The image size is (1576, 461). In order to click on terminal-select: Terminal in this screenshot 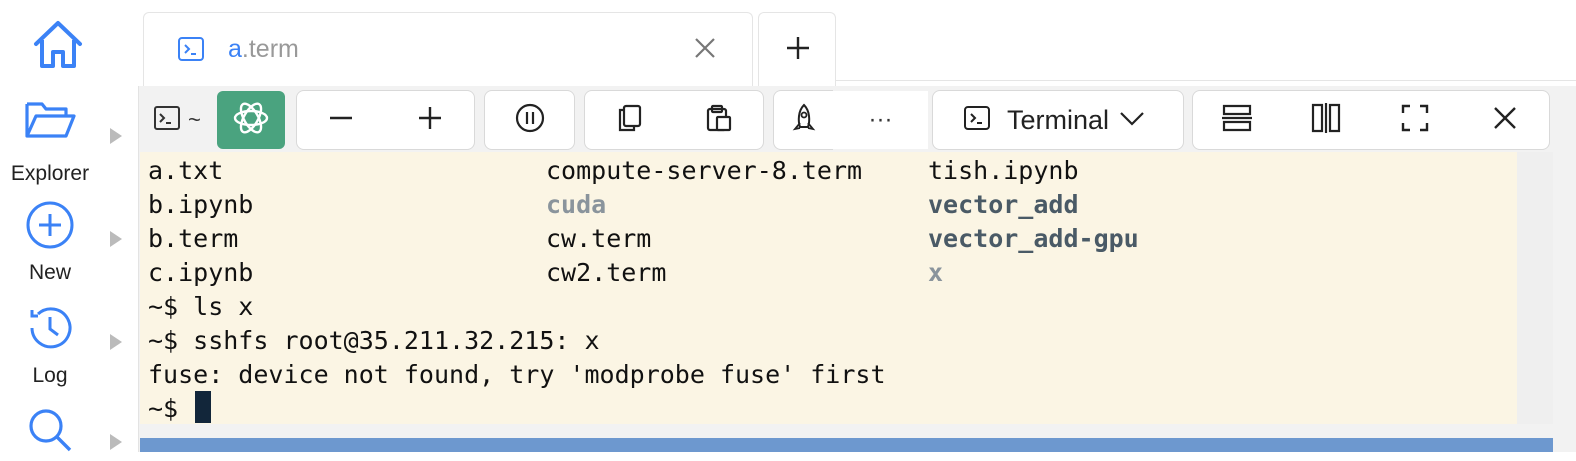, I will do `click(1058, 120)`.